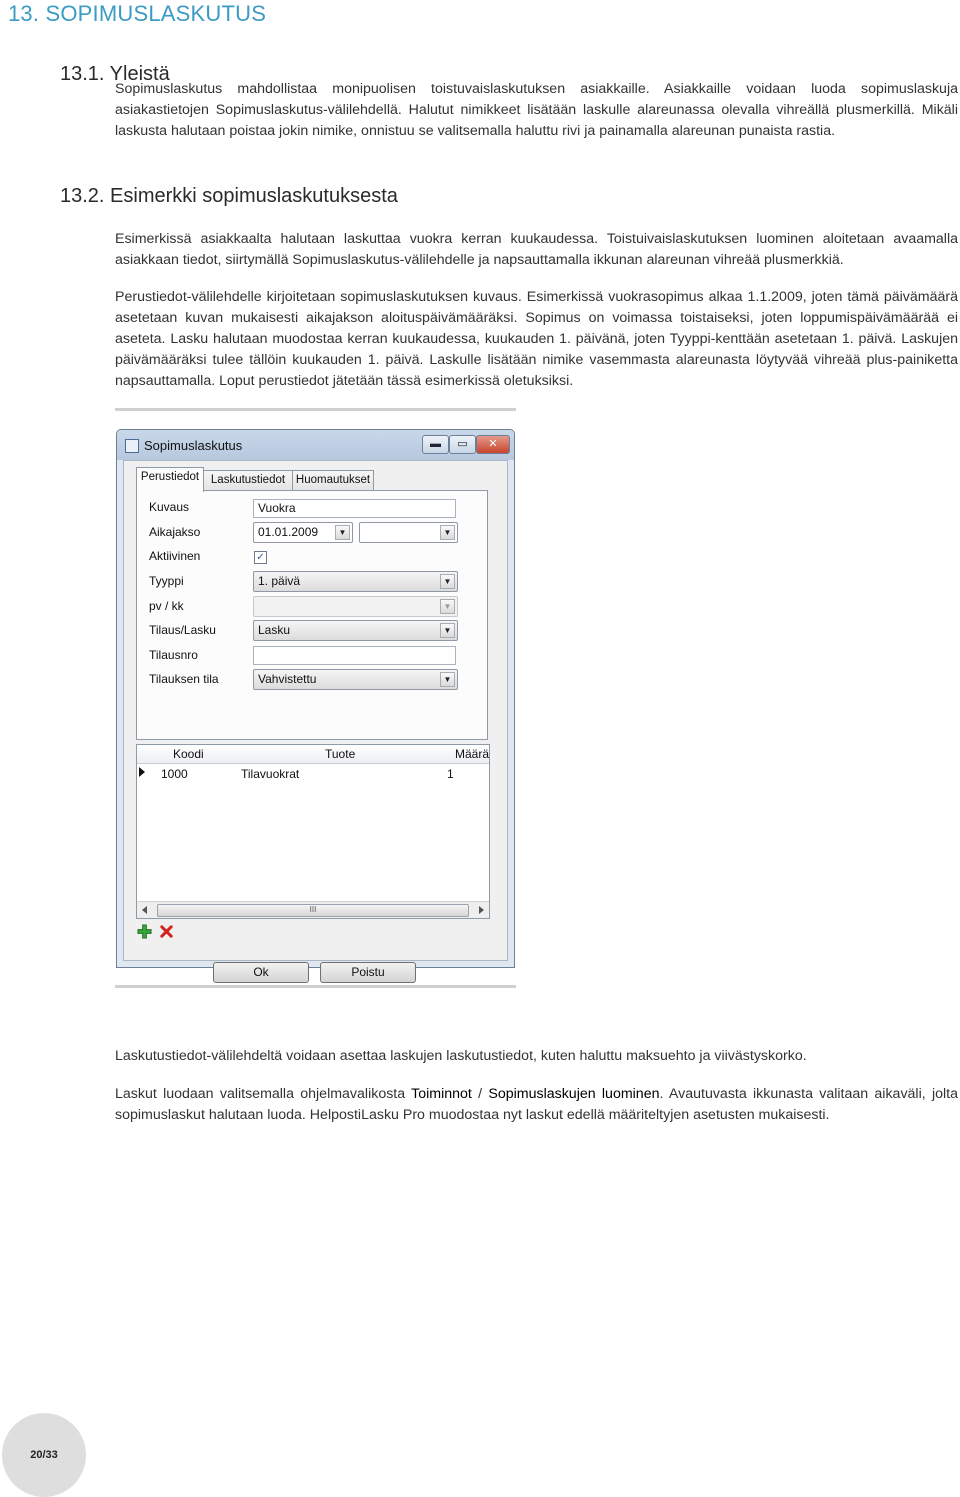 This screenshot has height=1497, width=960. I want to click on cell-koodi: 1000, so click(174, 774).